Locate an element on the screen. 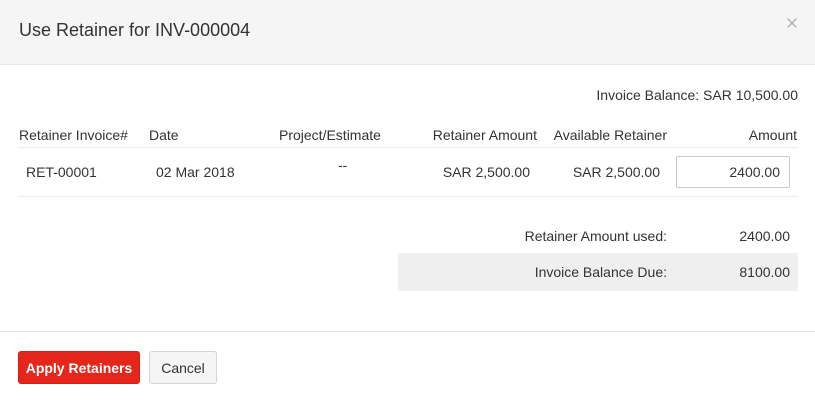 The height and width of the screenshot is (401, 815). retainer-amount: SAR 2,500.00 is located at coordinates (486, 172).